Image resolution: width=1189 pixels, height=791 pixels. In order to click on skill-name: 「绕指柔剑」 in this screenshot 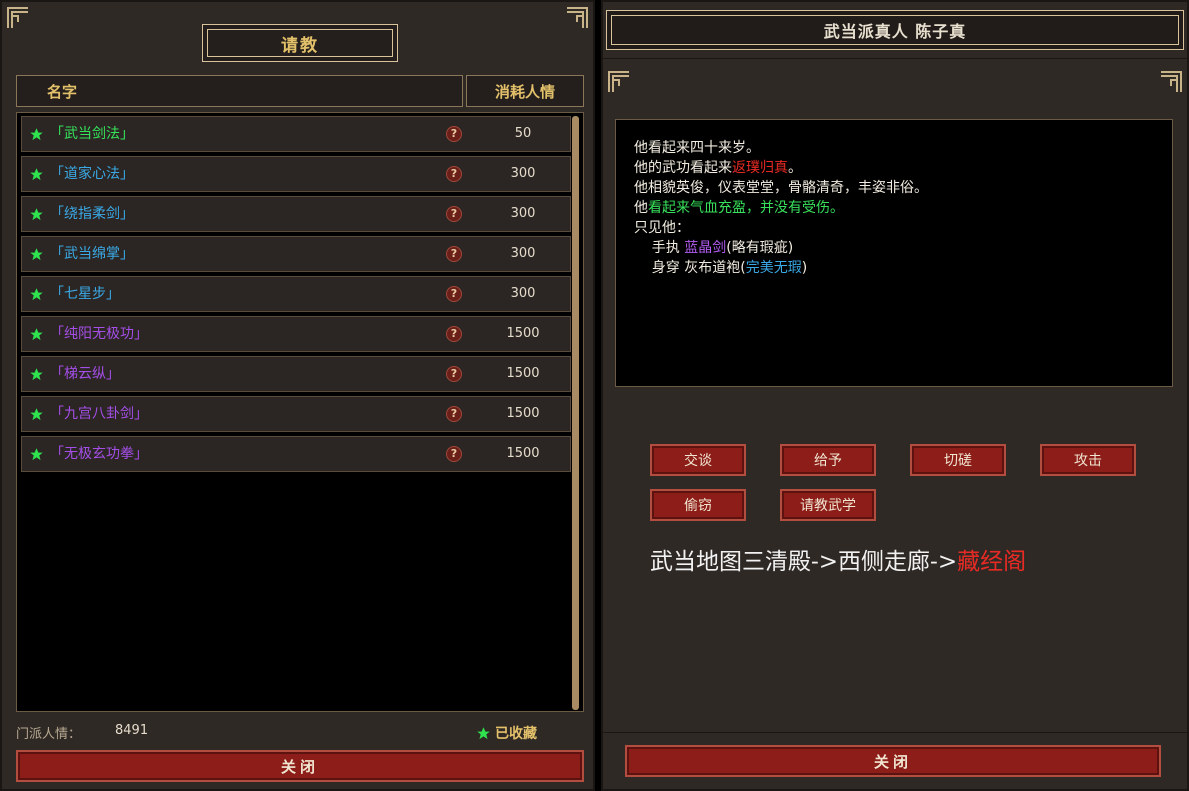, I will do `click(92, 214)`.